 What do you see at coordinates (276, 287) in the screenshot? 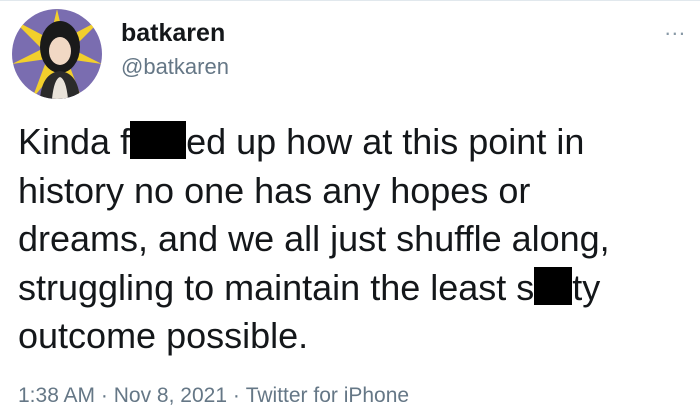
I see `tweet-text-segment: struggling to maintain the least s` at bounding box center [276, 287].